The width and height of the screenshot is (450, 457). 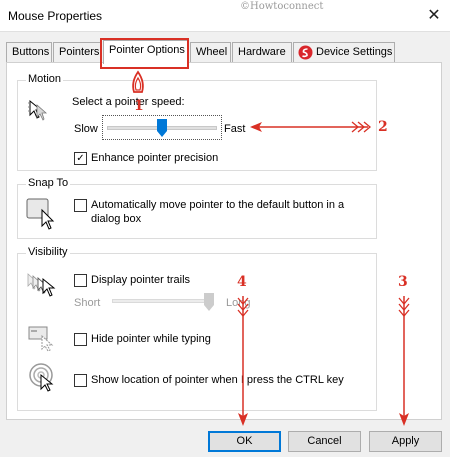 What do you see at coordinates (40, 214) in the screenshot?
I see `snap-to-icon` at bounding box center [40, 214].